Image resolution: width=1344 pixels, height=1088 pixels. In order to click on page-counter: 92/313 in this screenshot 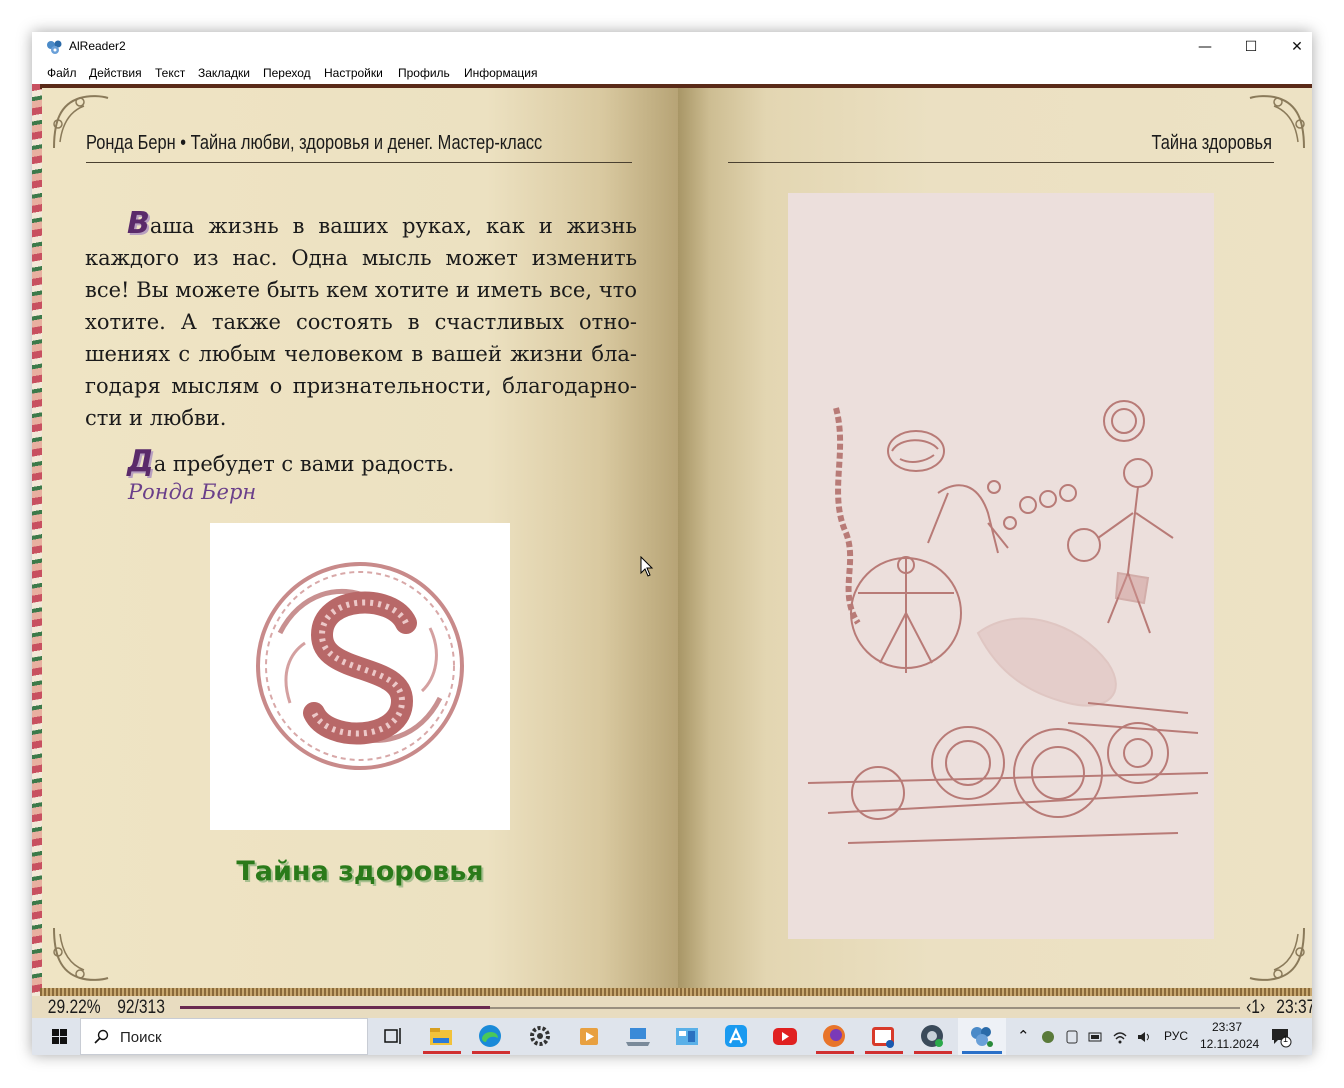, I will do `click(141, 1007)`.